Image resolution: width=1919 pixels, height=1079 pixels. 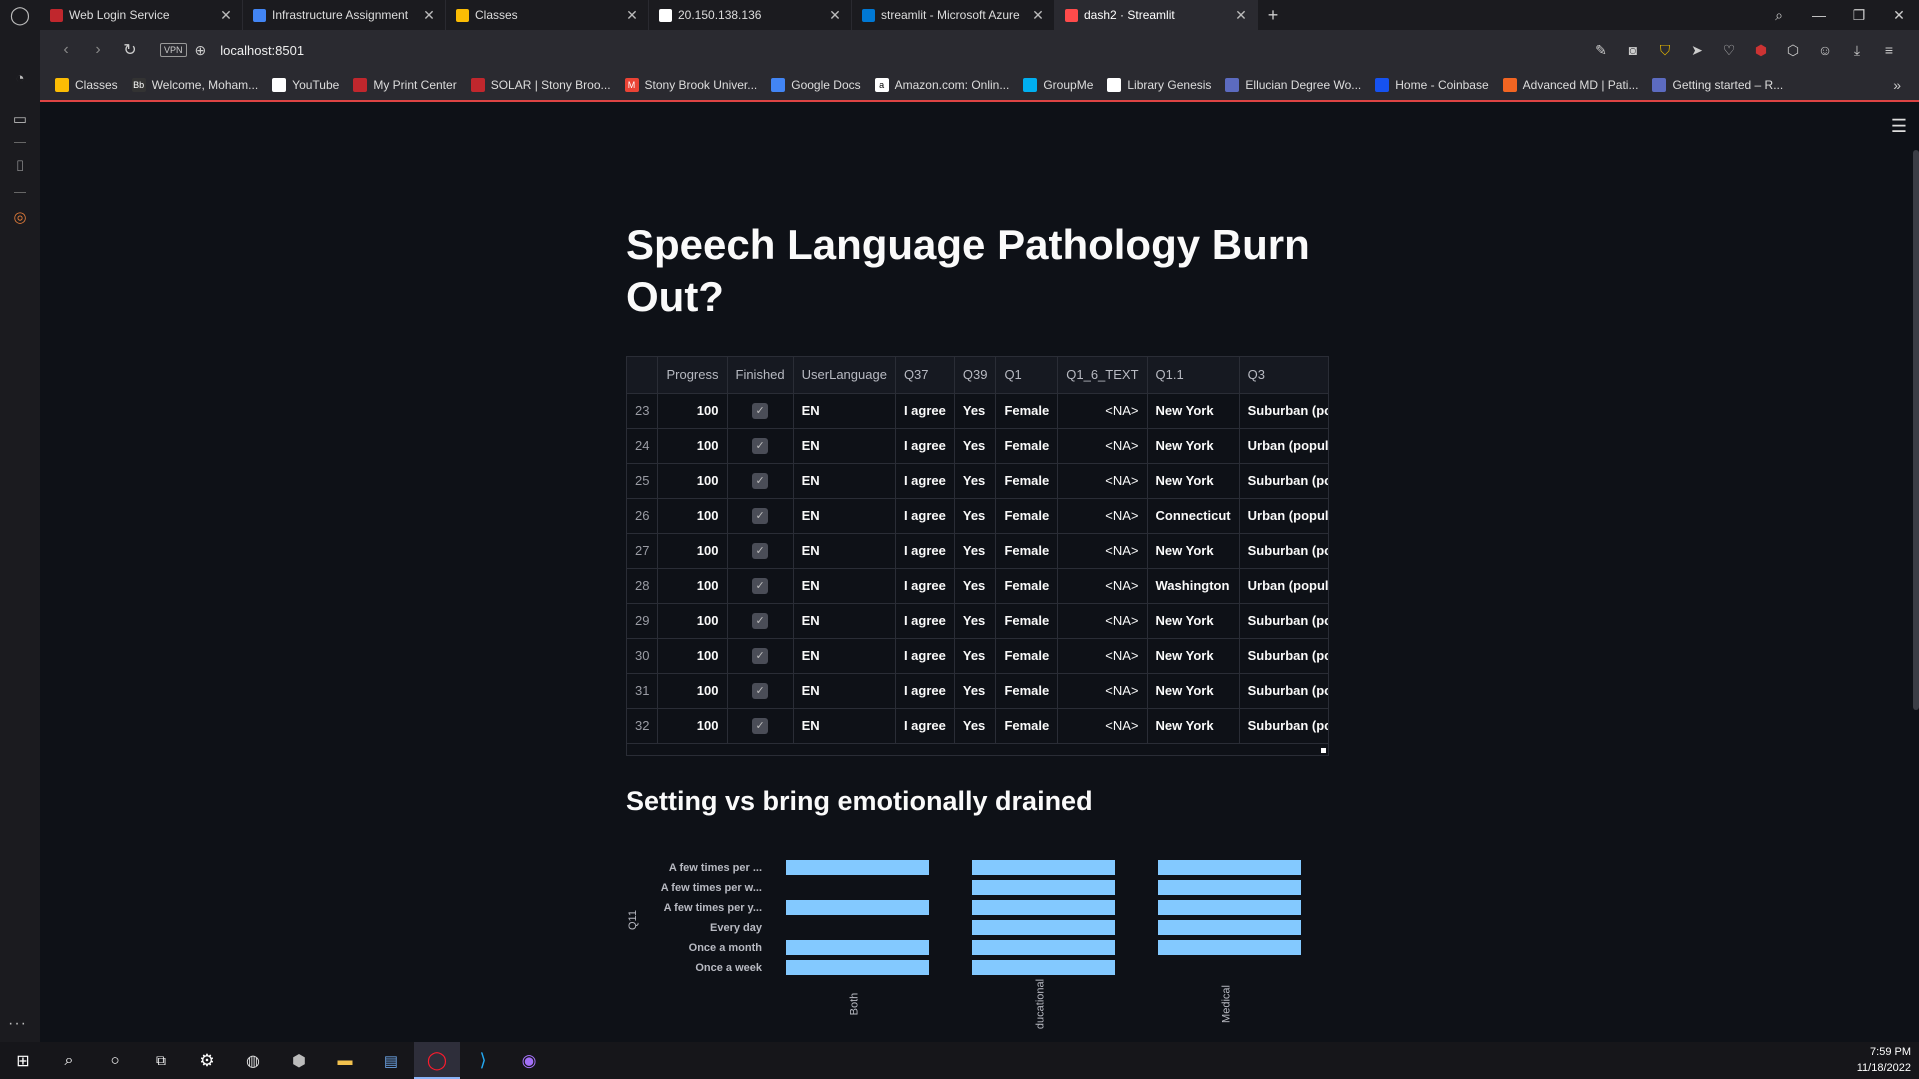 What do you see at coordinates (925, 375) in the screenshot?
I see `column-header: Q37` at bounding box center [925, 375].